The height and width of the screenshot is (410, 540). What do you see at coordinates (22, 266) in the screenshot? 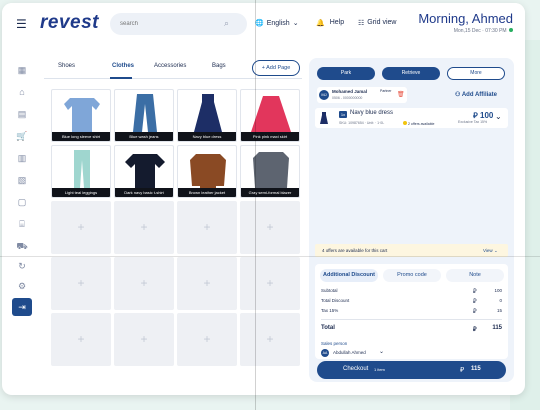
I see `cycle-icon: ↻` at bounding box center [22, 266].